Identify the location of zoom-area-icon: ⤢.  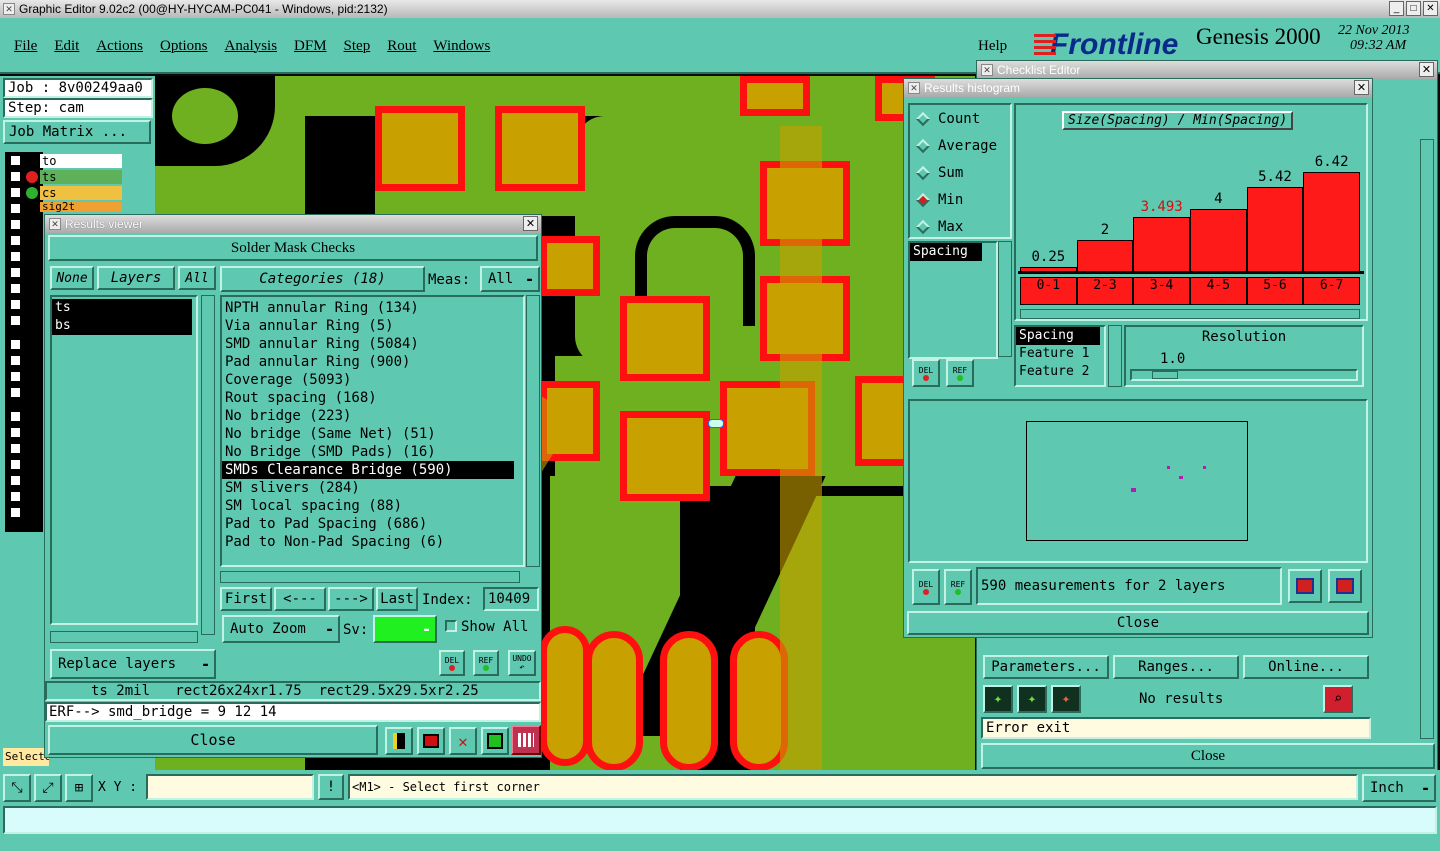
(48, 788).